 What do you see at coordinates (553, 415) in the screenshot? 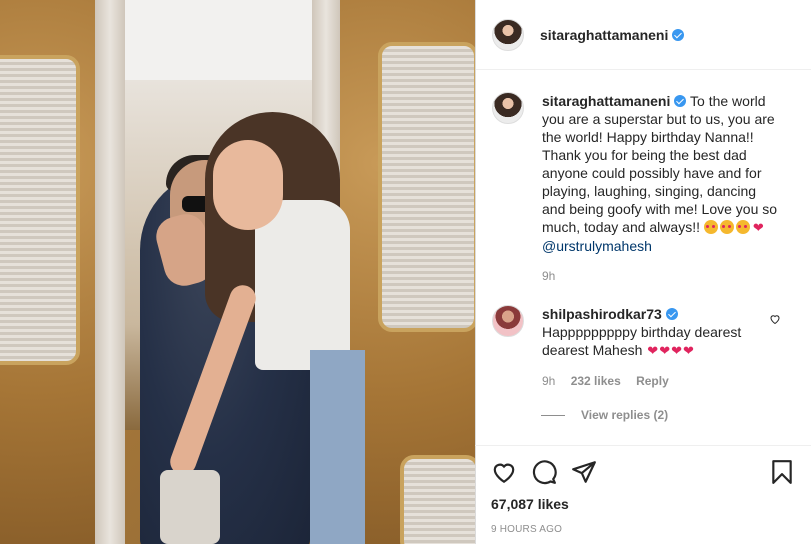
I see `replies-divider-line` at bounding box center [553, 415].